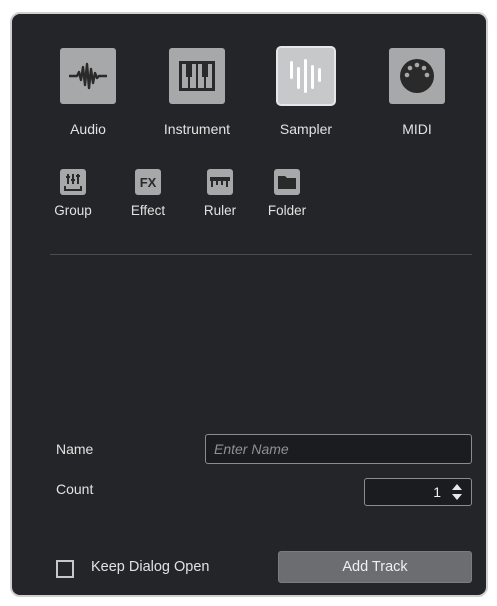  Describe the element at coordinates (338, 449) in the screenshot. I see `name-input` at that location.